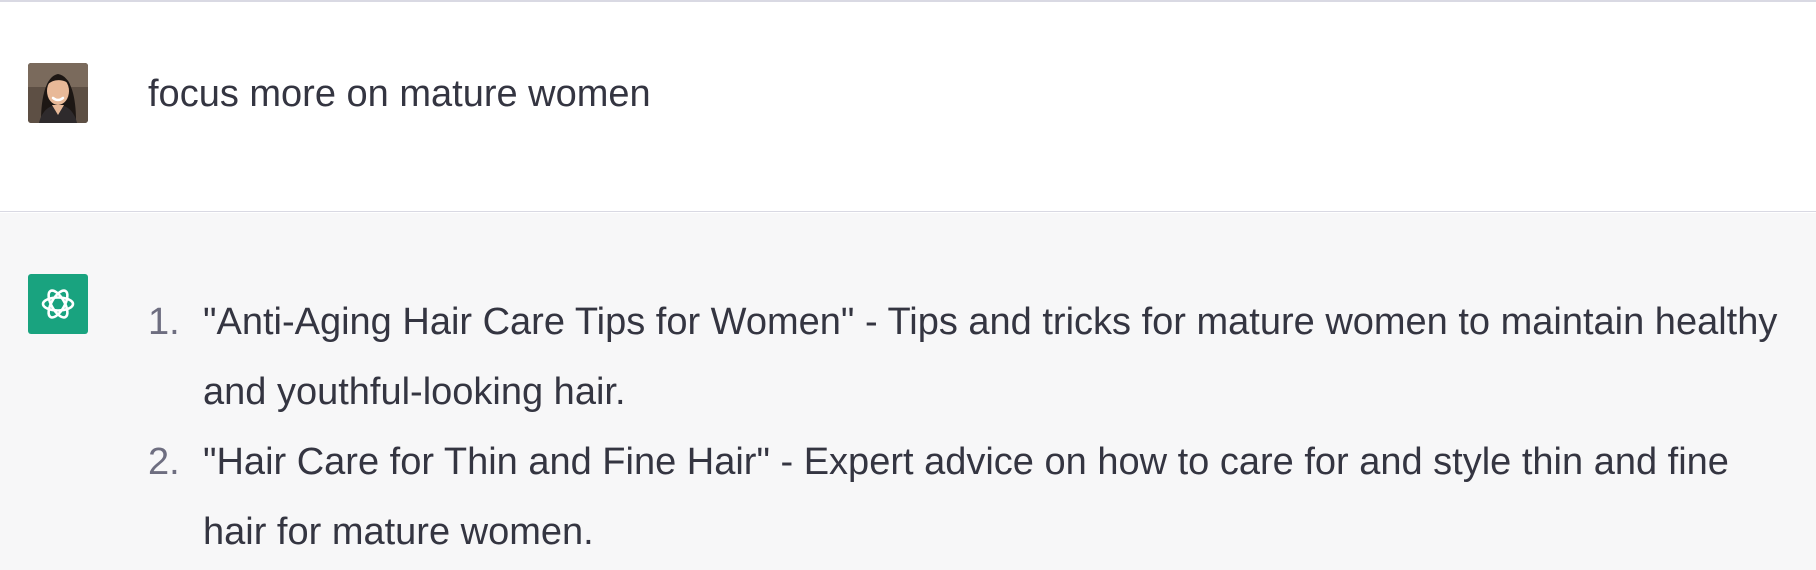 The image size is (1816, 570). I want to click on assistant-avatar, so click(58, 304).